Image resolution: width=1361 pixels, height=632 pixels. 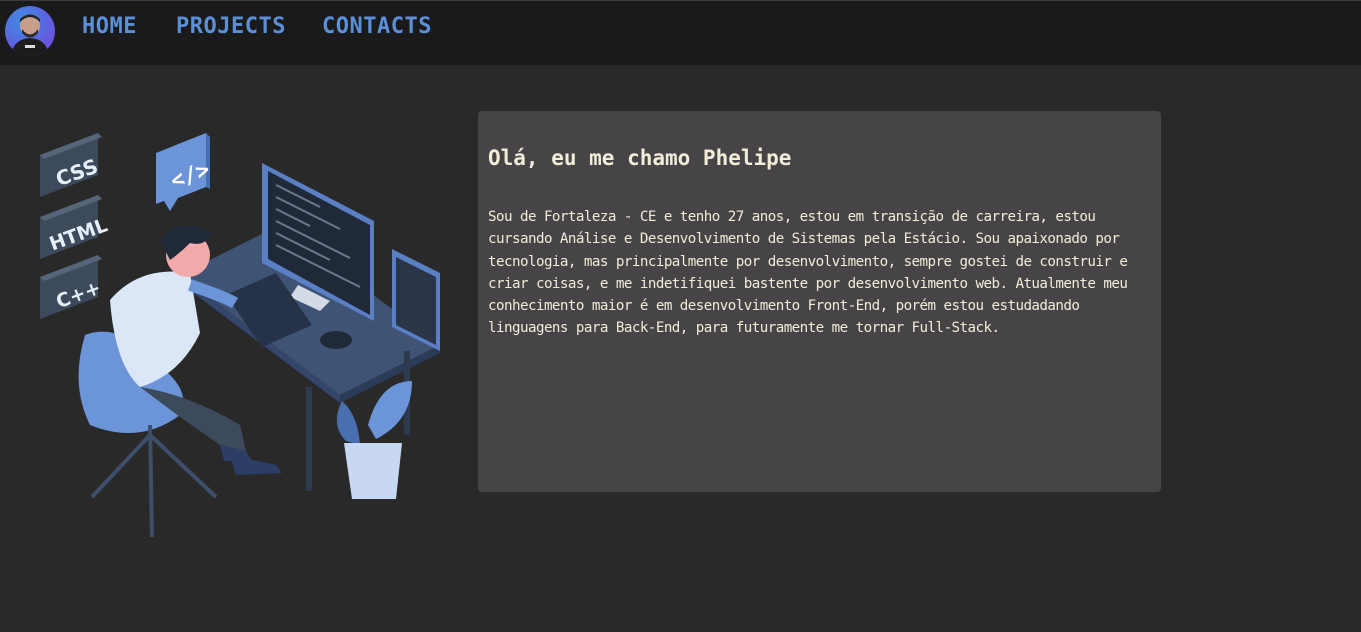 I want to click on nav-projects-link: PROJECTS, so click(x=231, y=26).